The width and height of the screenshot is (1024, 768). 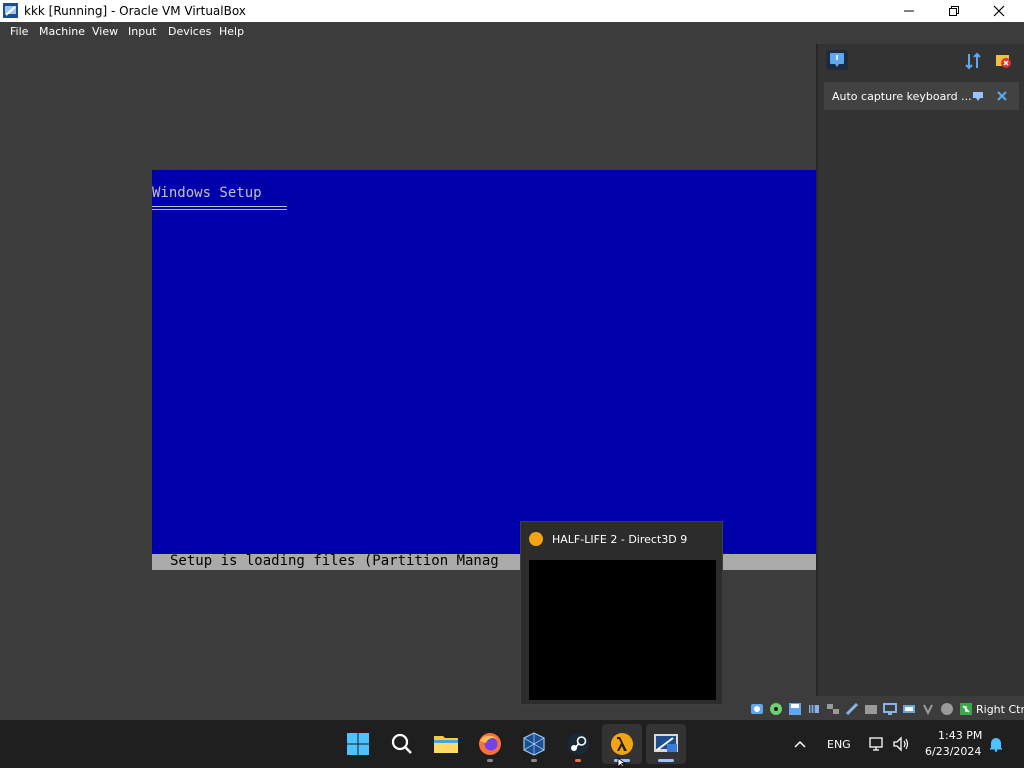 What do you see at coordinates (871, 709) in the screenshot?
I see `shared-folders-icon` at bounding box center [871, 709].